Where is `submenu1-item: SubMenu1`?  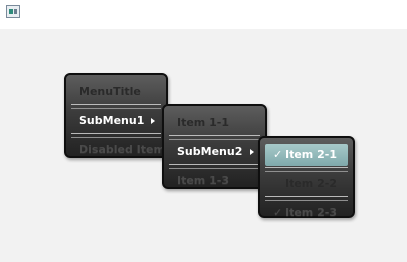 submenu1-item: SubMenu1 is located at coordinates (116, 121).